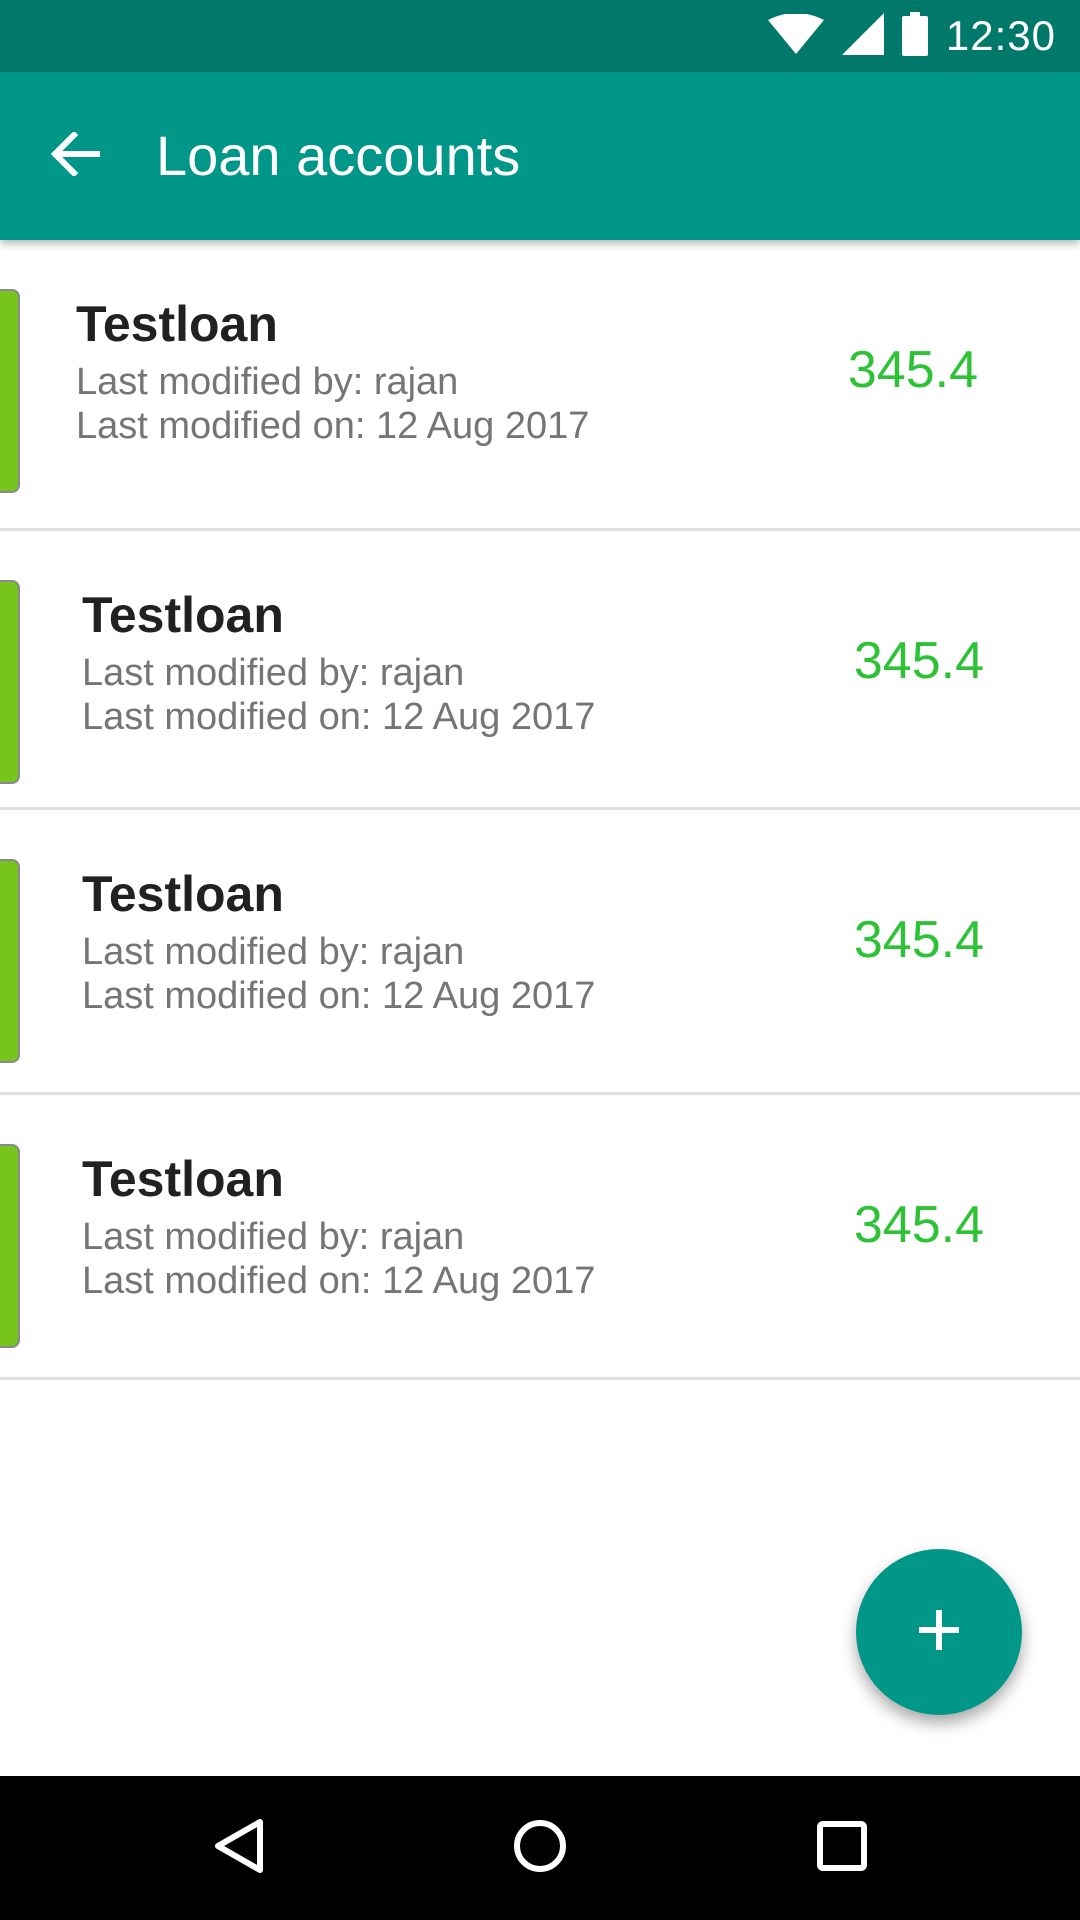  I want to click on nav-back-button, so click(238, 1848).